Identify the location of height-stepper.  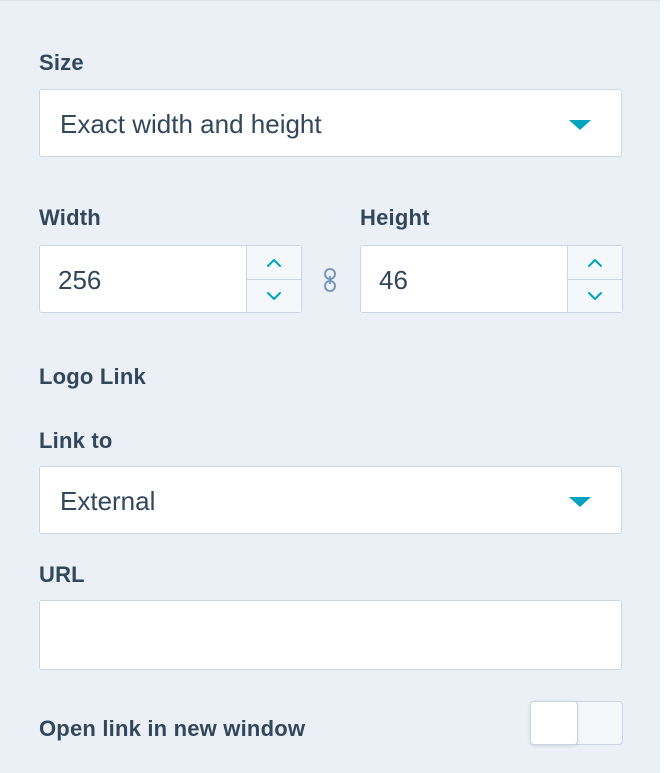
(594, 279).